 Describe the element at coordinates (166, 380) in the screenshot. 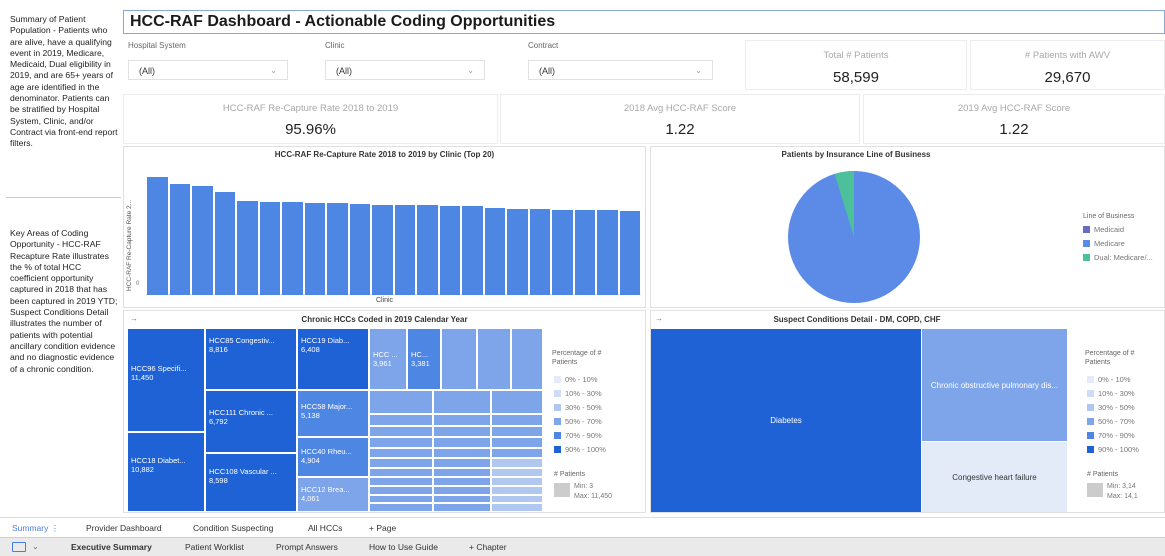

I see `treemap-cell: HCC96 Specifi... 11,450` at that location.